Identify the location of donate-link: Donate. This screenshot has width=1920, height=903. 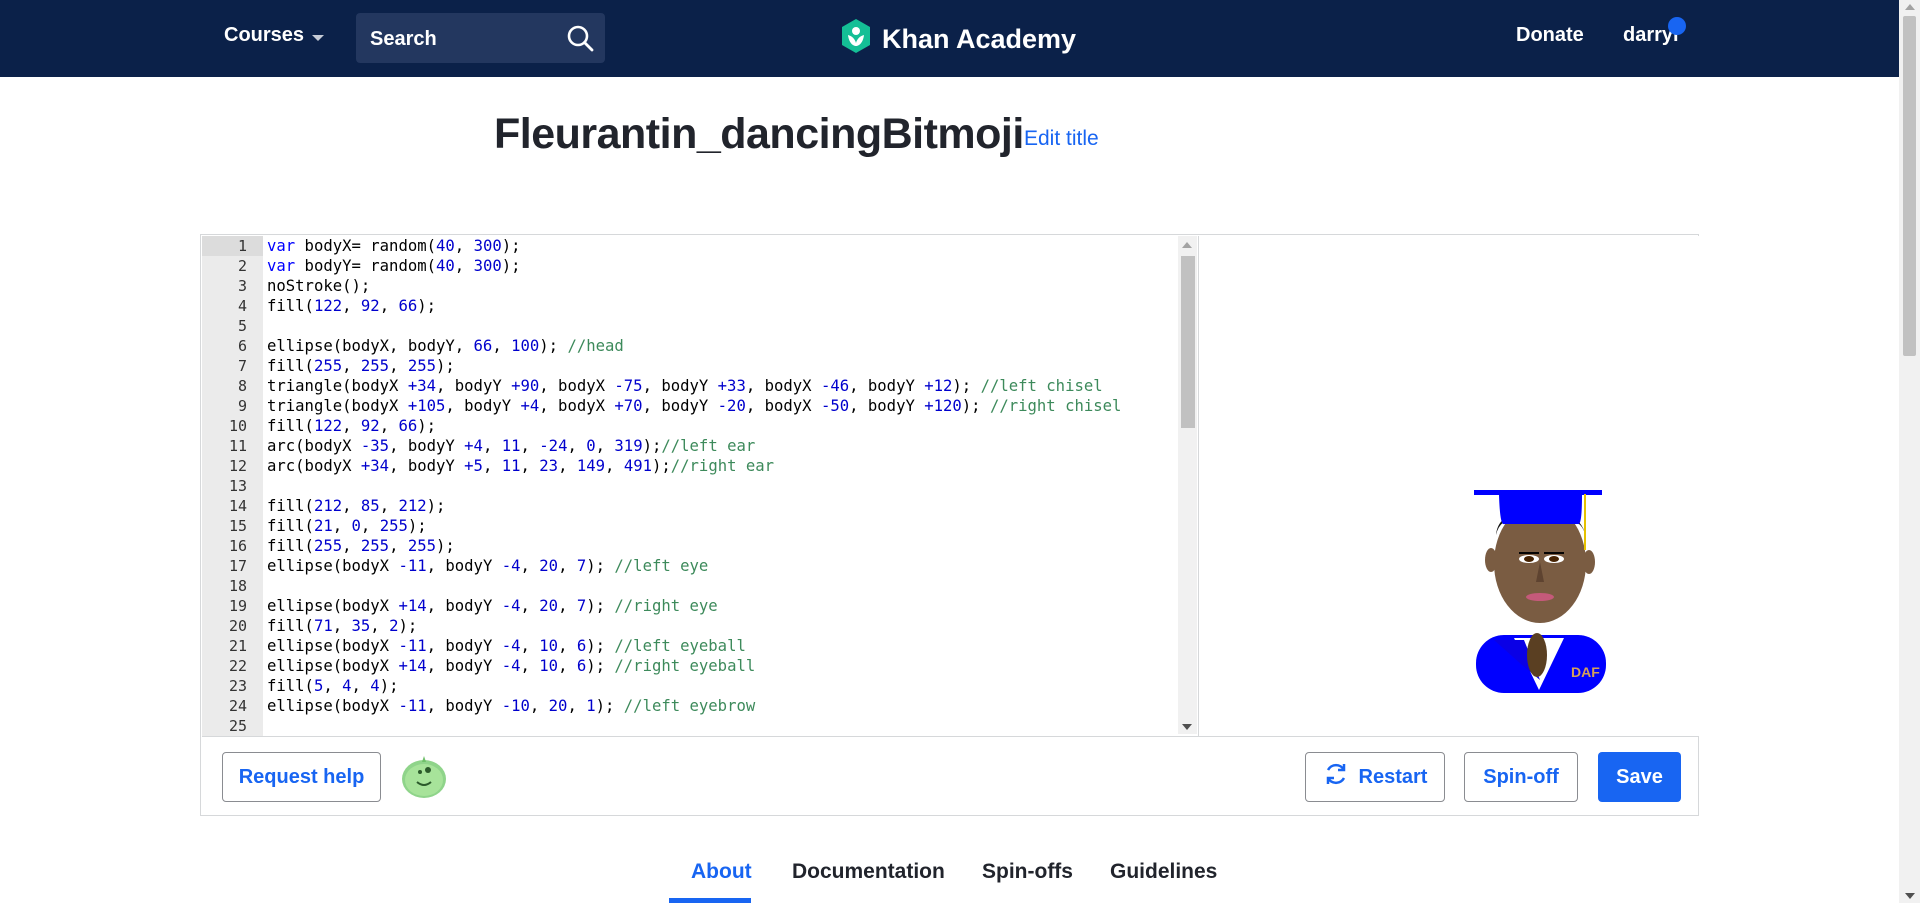
(1550, 35).